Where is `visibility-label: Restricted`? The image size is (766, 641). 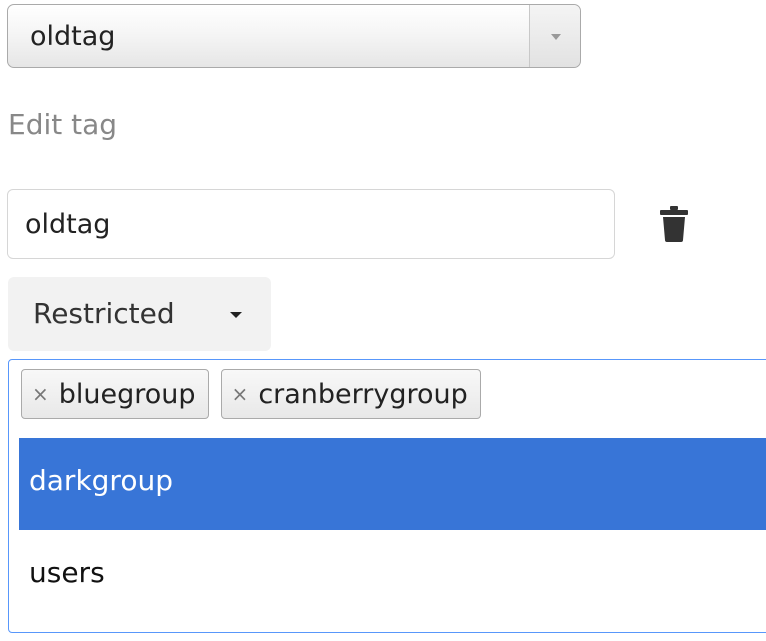
visibility-label: Restricted is located at coordinates (104, 313).